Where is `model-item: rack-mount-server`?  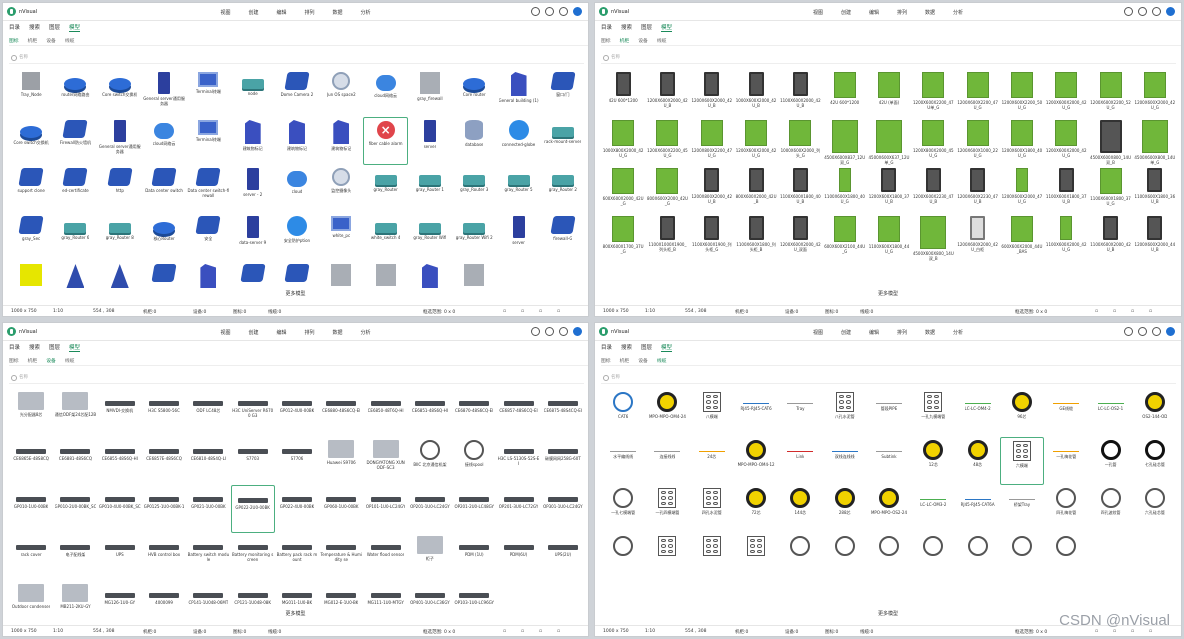 model-item: rack-mount-server is located at coordinates (563, 141).